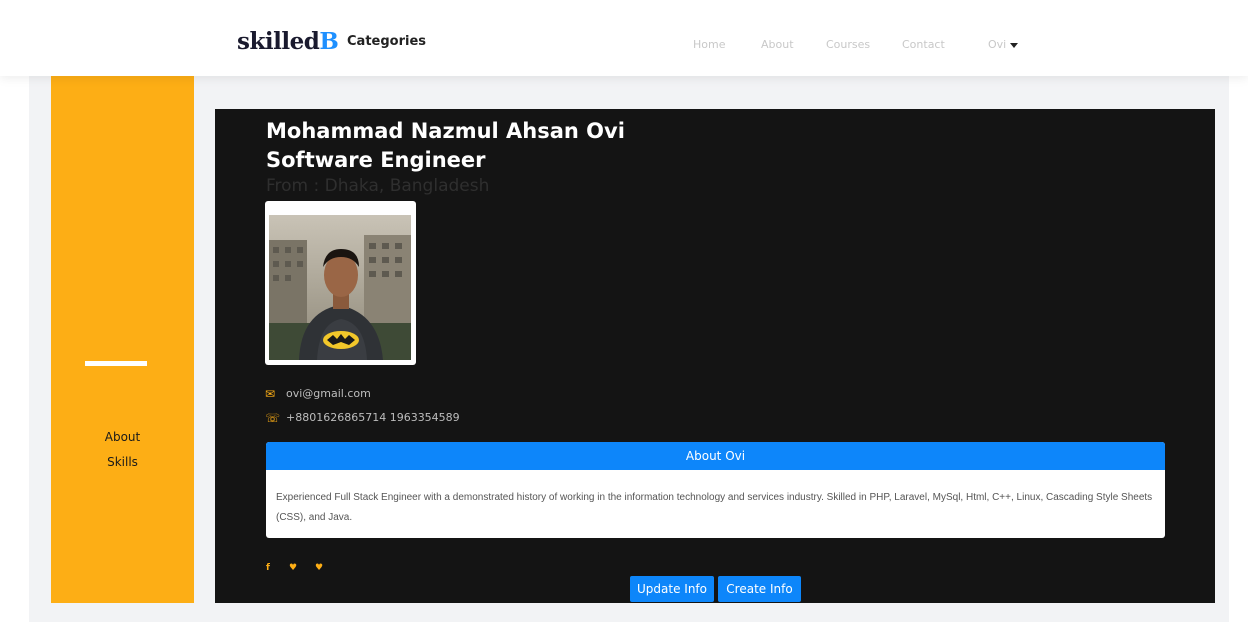  Describe the element at coordinates (709, 44) in the screenshot. I see `nav-home: Home` at that location.